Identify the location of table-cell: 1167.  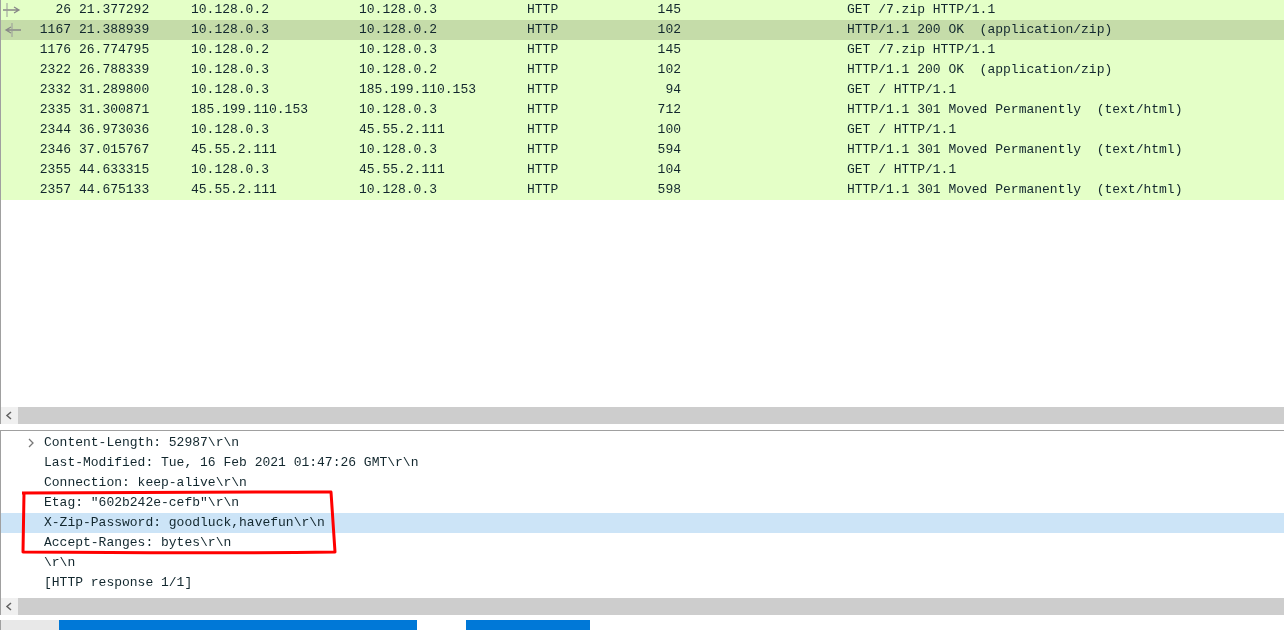
(36, 30).